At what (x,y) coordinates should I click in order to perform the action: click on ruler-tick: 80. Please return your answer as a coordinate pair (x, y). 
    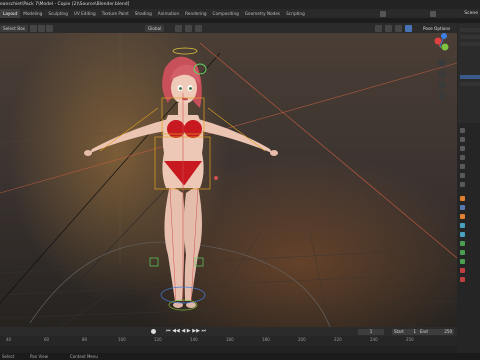
    Looking at the image, I should click on (85, 339).